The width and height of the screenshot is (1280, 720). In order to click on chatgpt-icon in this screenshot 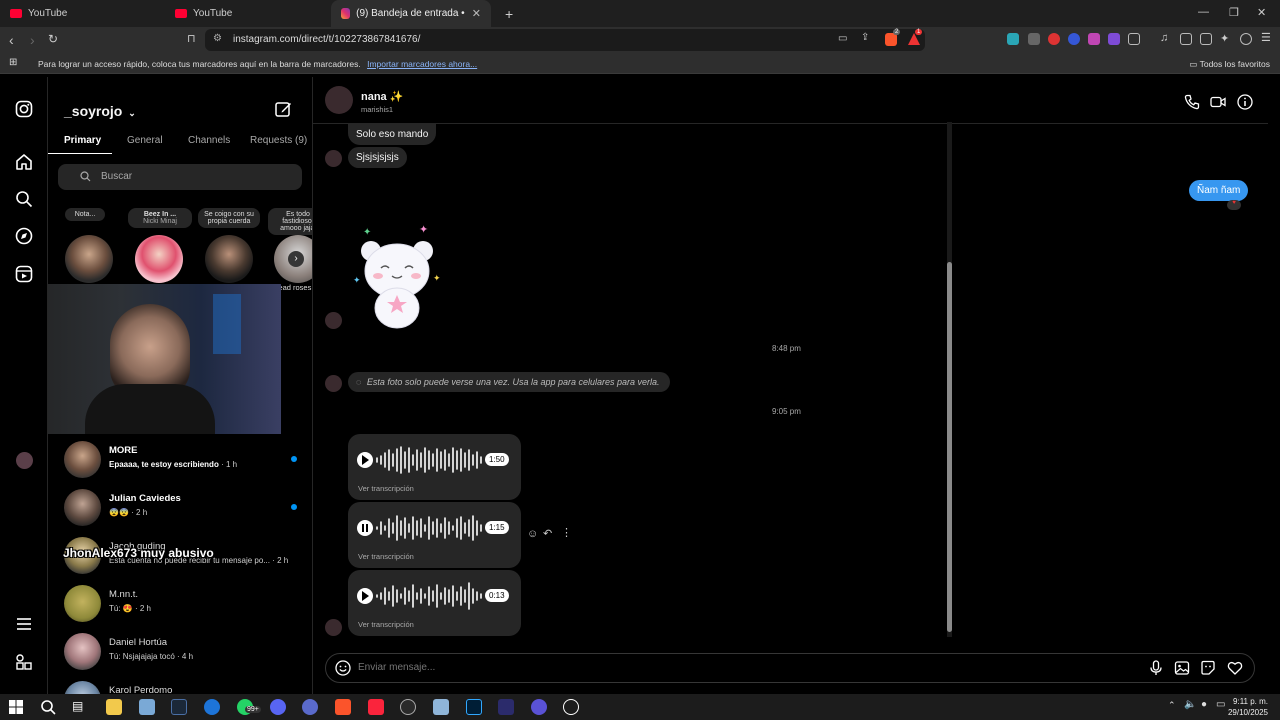, I will do `click(571, 707)`.